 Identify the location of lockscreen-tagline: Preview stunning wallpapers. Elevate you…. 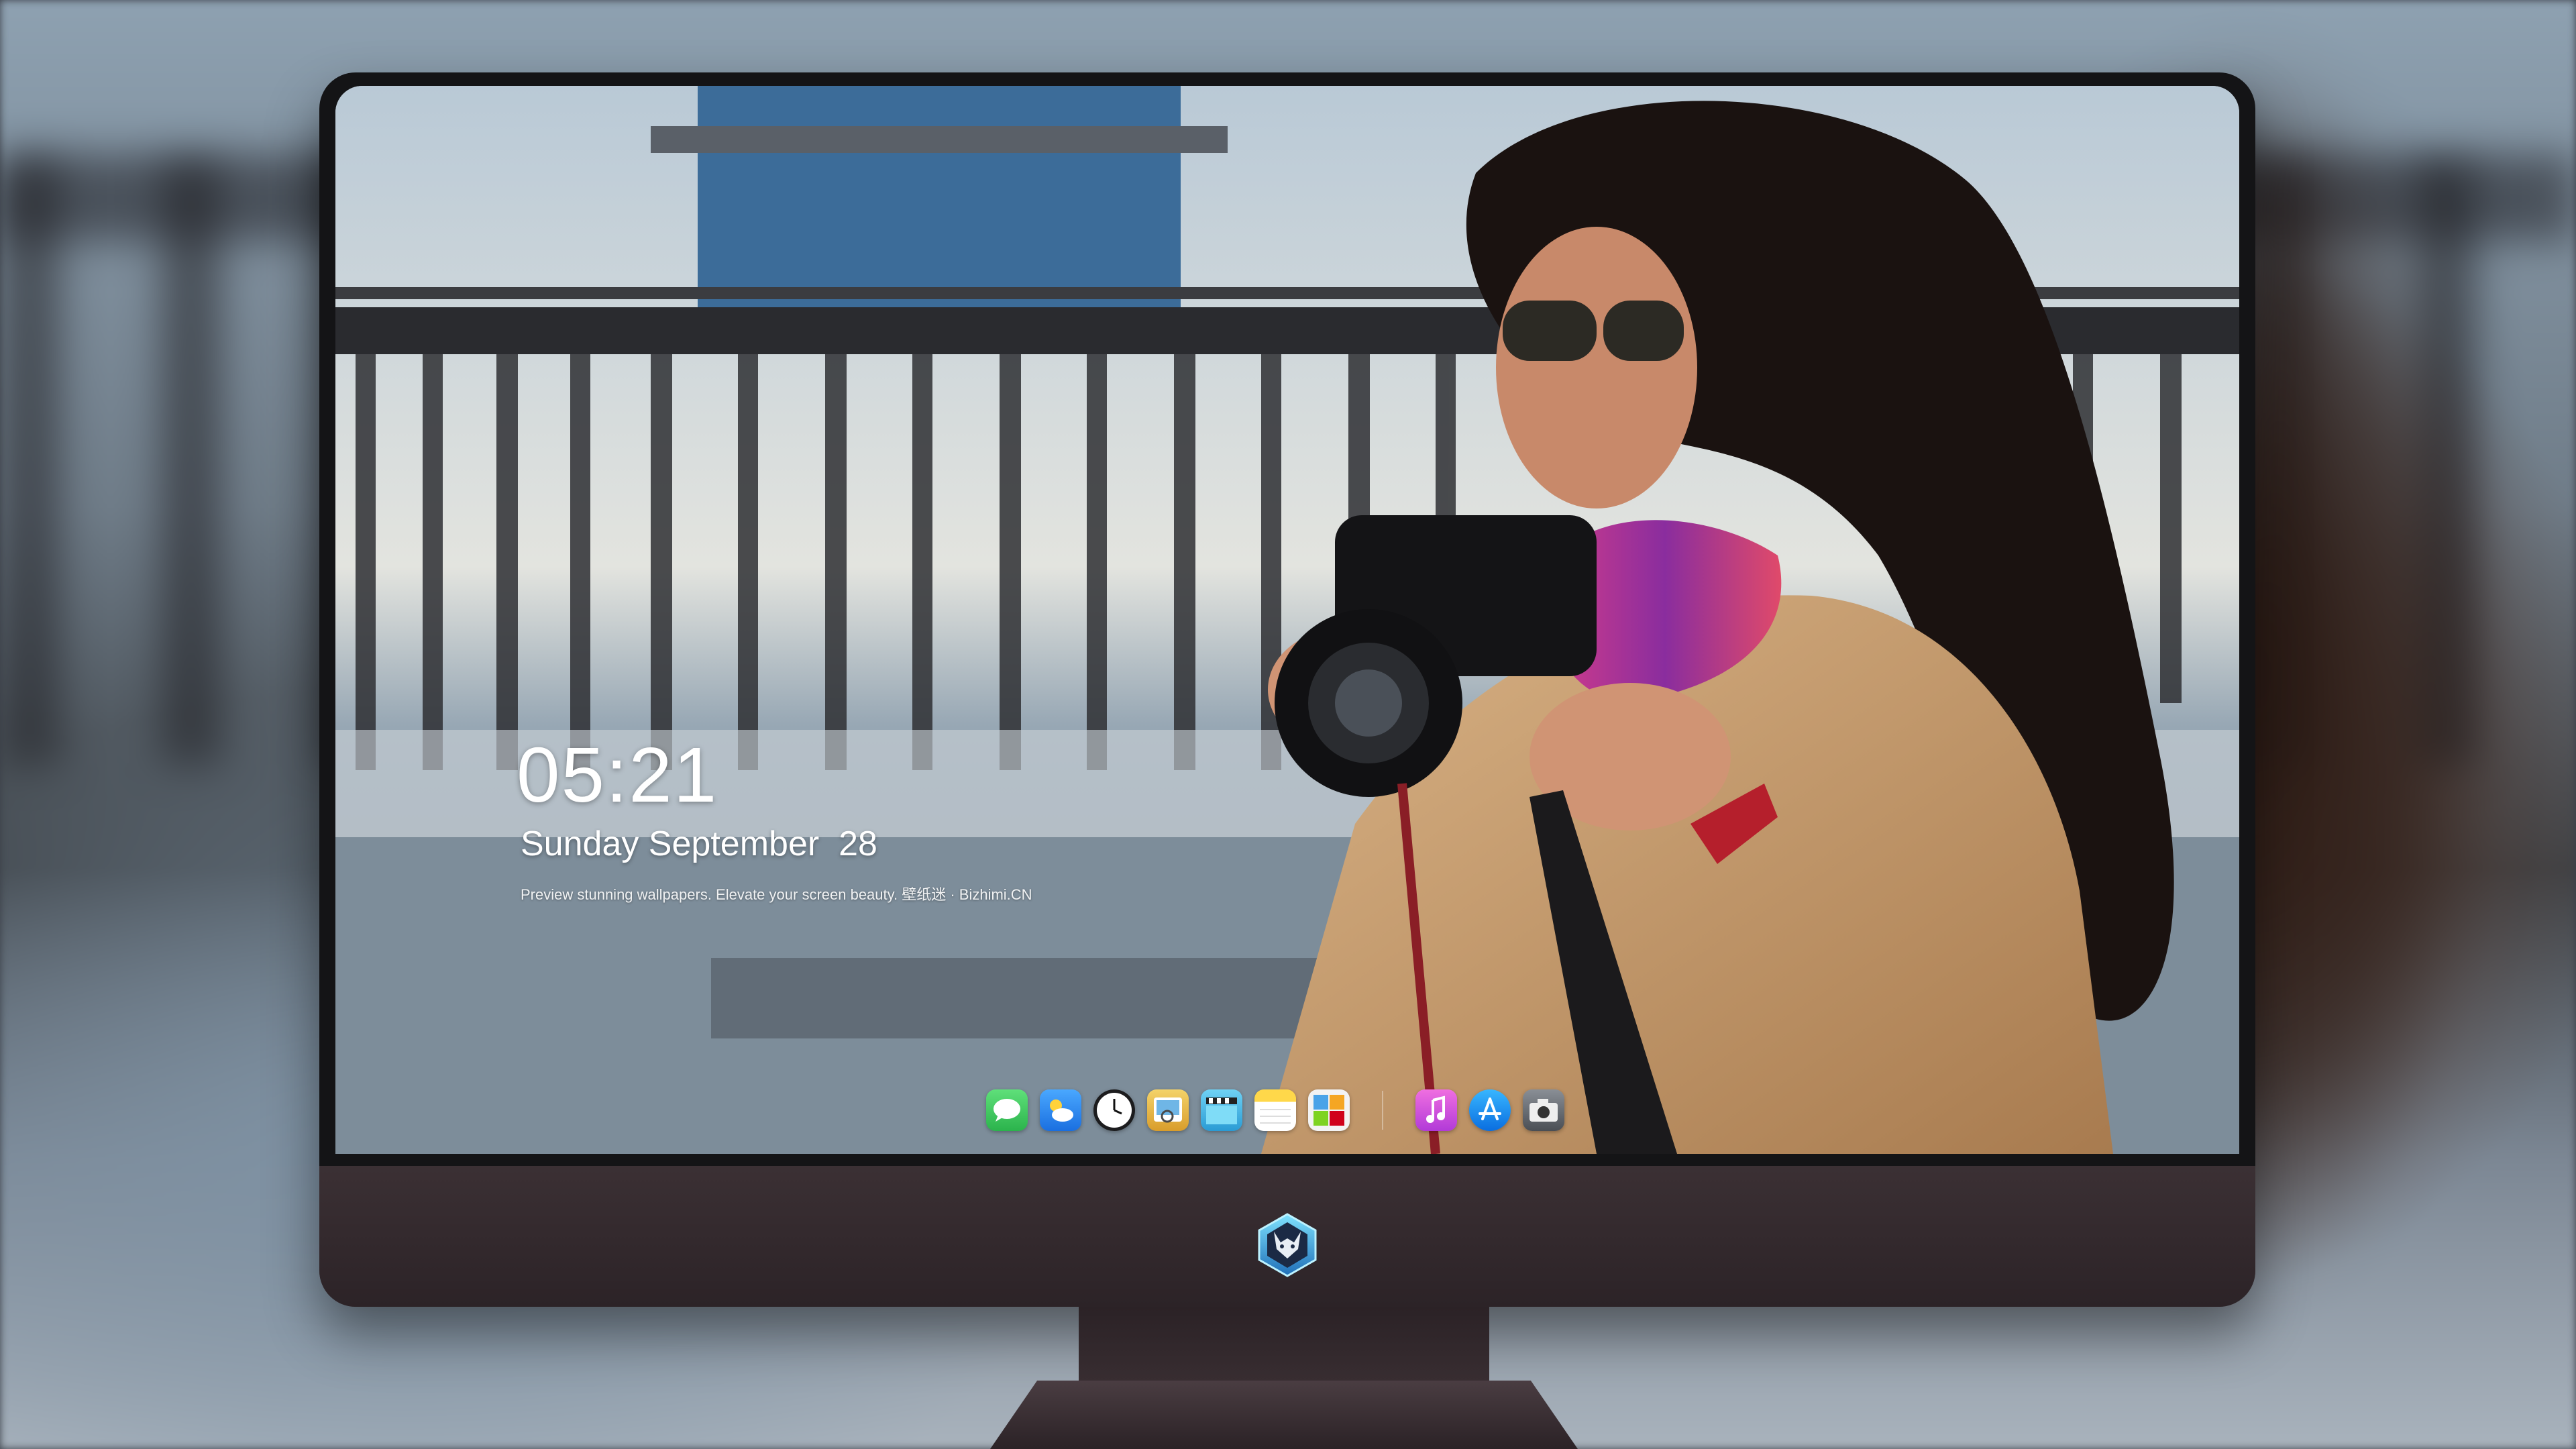
(776, 894).